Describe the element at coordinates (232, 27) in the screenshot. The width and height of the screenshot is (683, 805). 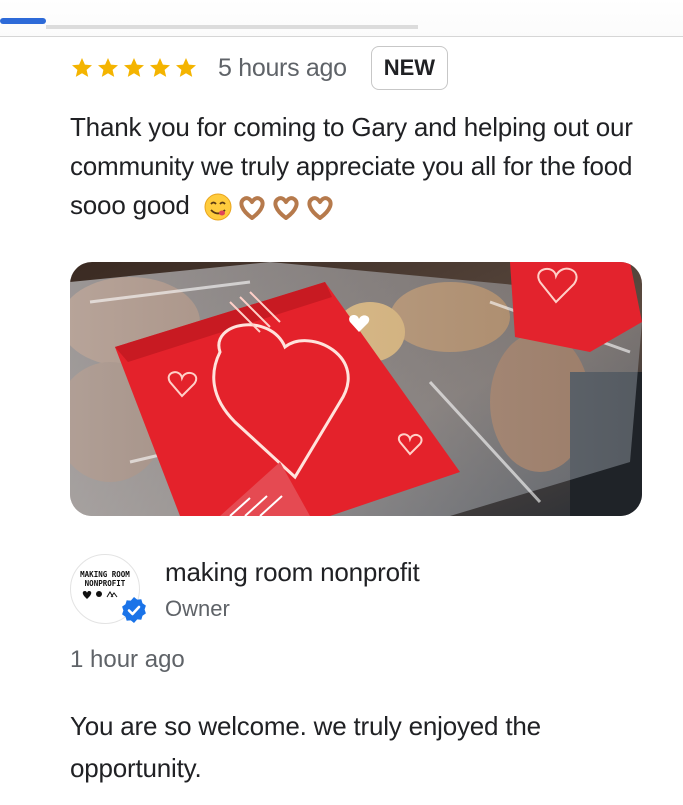
I see `scroll-indicator` at that location.